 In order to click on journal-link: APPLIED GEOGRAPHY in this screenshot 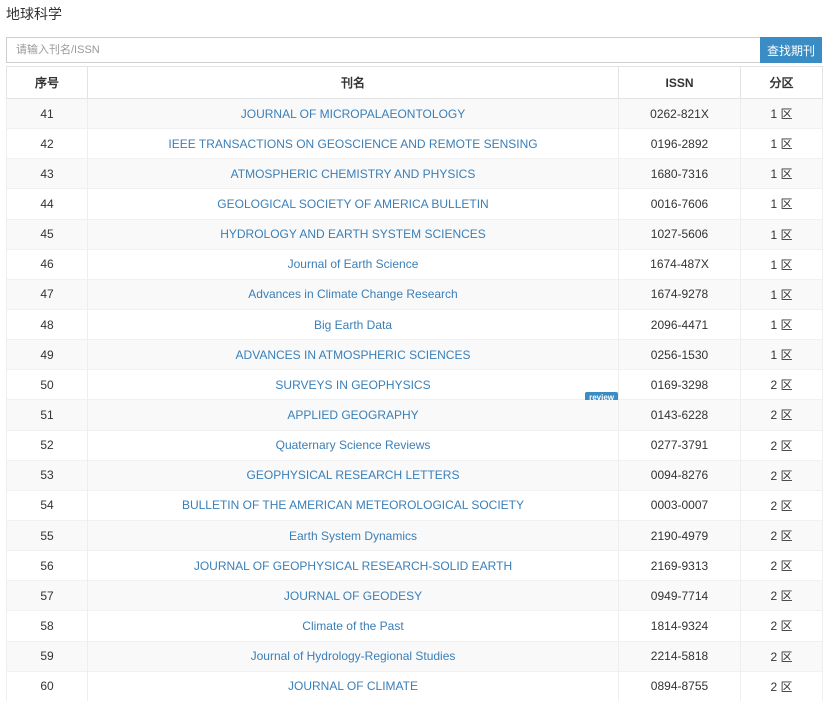, I will do `click(352, 415)`.